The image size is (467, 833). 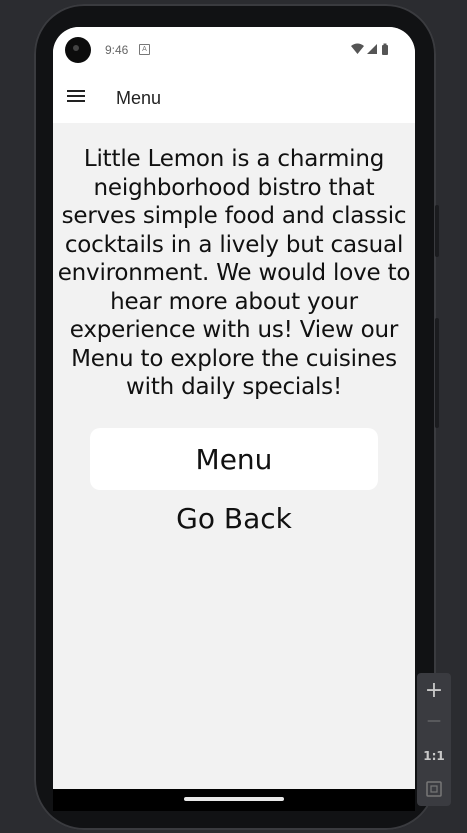 I want to click on signal-icon, so click(x=372, y=49).